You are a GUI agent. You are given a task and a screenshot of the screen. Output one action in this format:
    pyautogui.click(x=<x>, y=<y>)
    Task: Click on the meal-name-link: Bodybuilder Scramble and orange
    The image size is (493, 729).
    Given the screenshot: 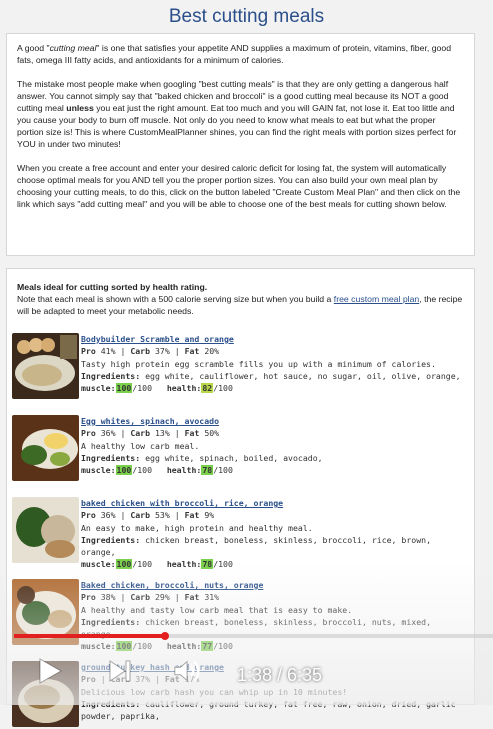 What is the action you would take?
    pyautogui.click(x=271, y=339)
    